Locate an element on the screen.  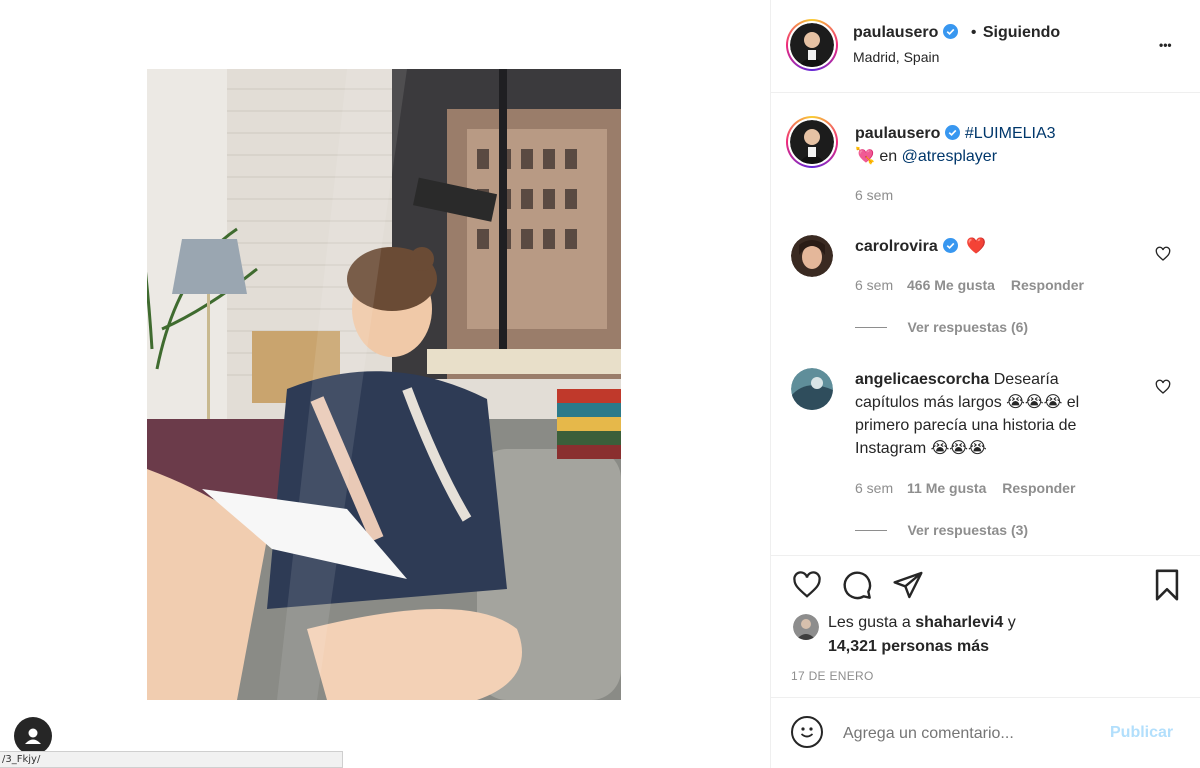
actions-divider is located at coordinates (985, 555).